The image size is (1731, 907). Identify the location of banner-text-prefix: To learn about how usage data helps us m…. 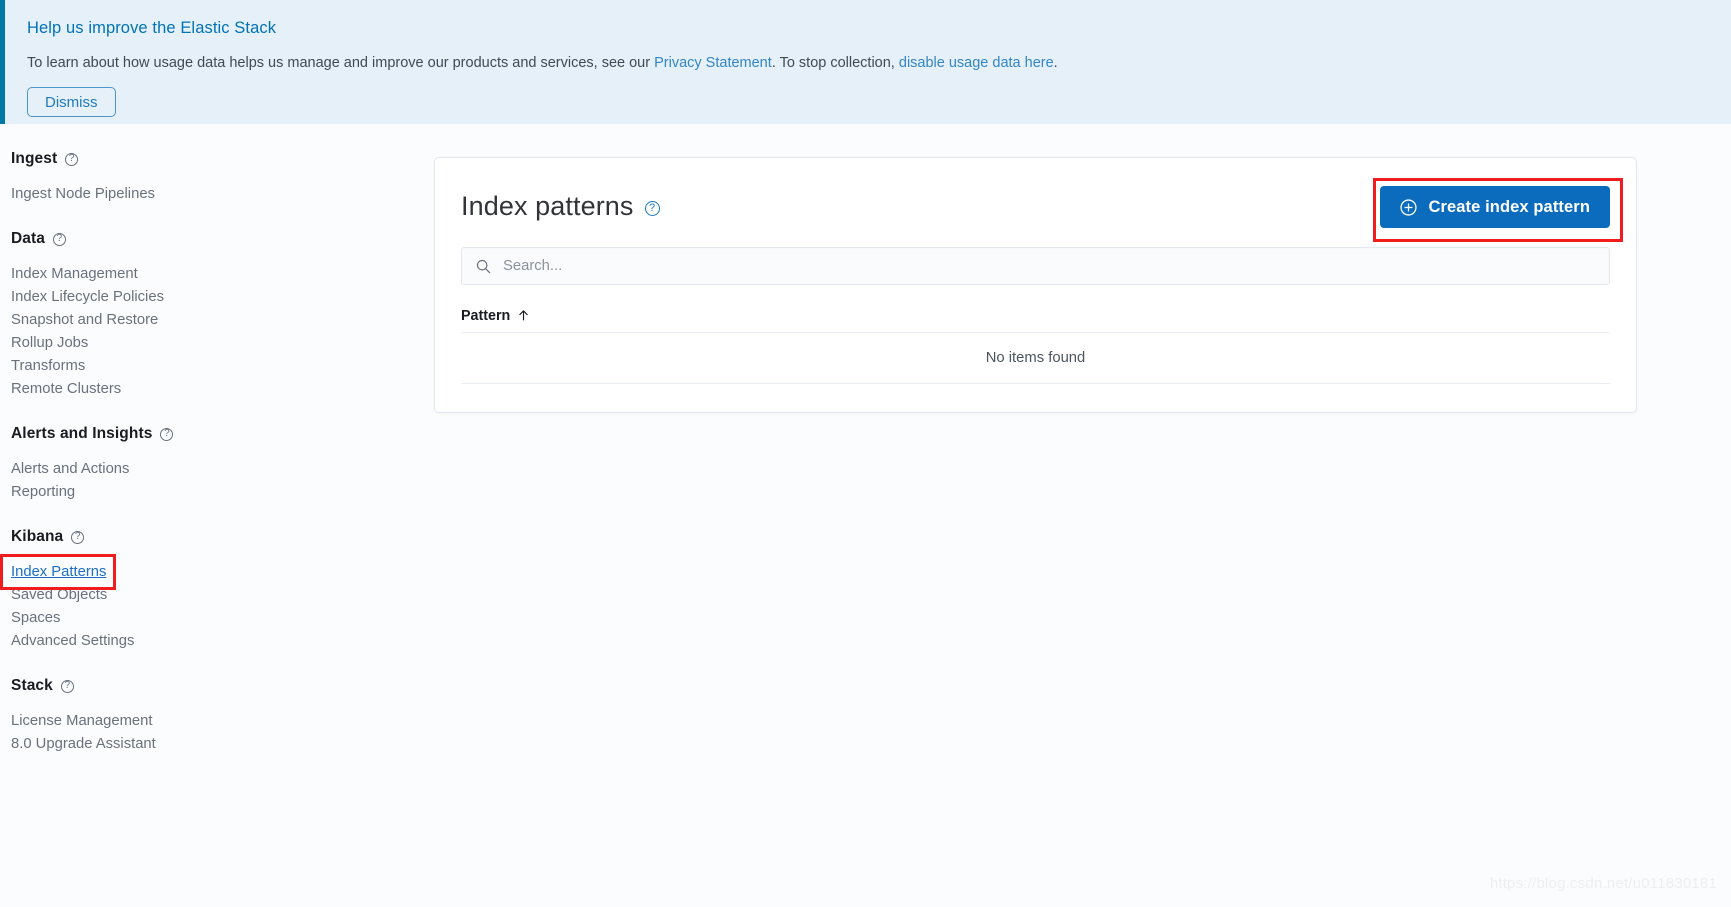
(341, 63).